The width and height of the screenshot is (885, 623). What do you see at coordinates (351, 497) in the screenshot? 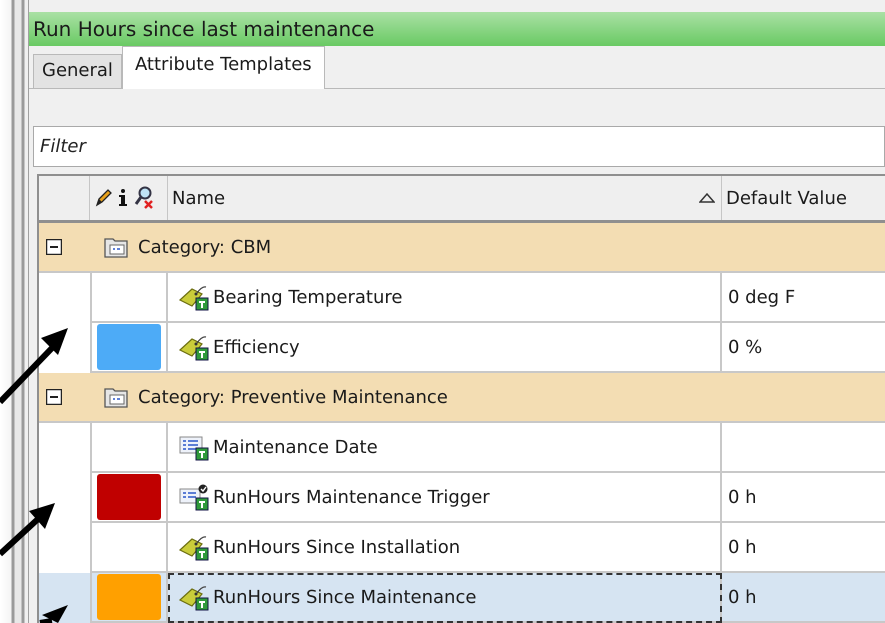
I see `attribute-name: RunHours Maintenance Trigger` at bounding box center [351, 497].